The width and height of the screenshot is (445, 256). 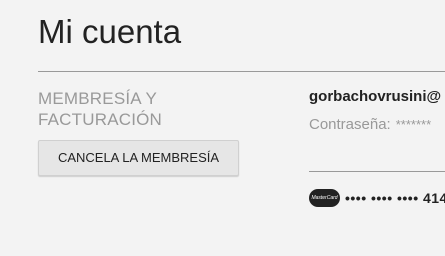 I want to click on account-email: gorbachovrusini@, so click(x=375, y=96).